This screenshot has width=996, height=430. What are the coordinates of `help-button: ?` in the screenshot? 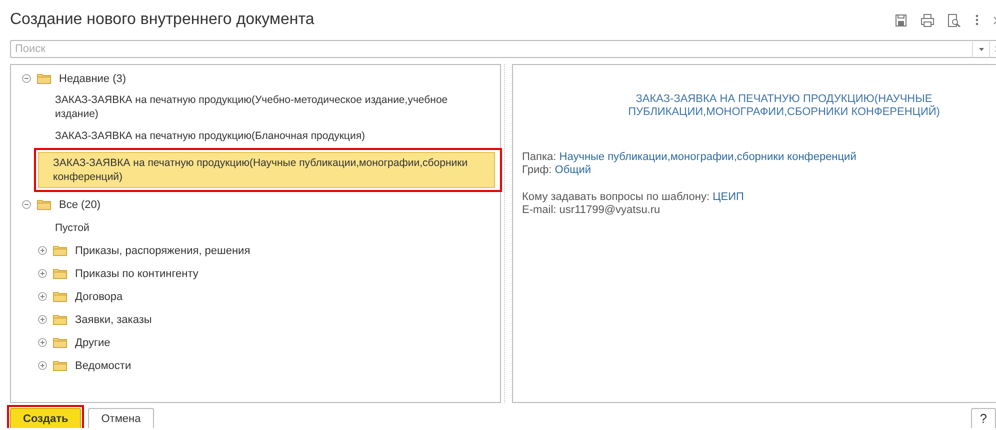 It's located at (983, 418).